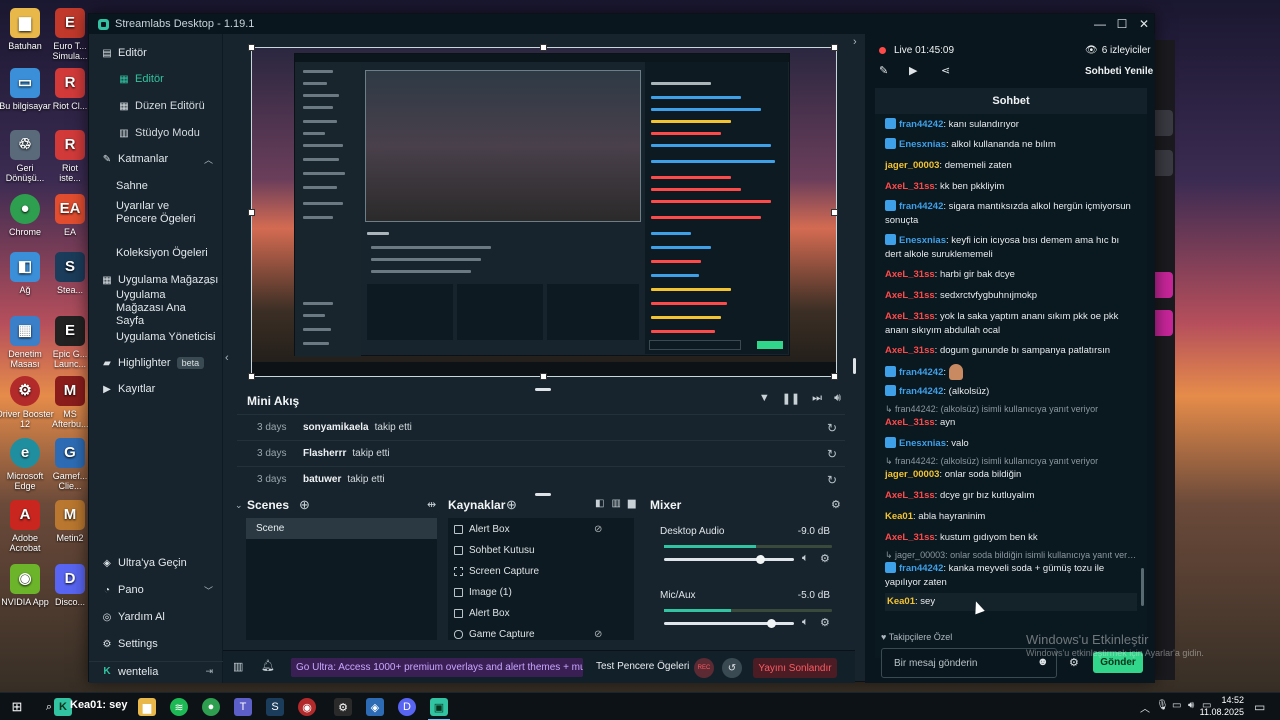 Image resolution: width=1280 pixels, height=720 pixels. I want to click on spotify-icon: ≋, so click(179, 707).